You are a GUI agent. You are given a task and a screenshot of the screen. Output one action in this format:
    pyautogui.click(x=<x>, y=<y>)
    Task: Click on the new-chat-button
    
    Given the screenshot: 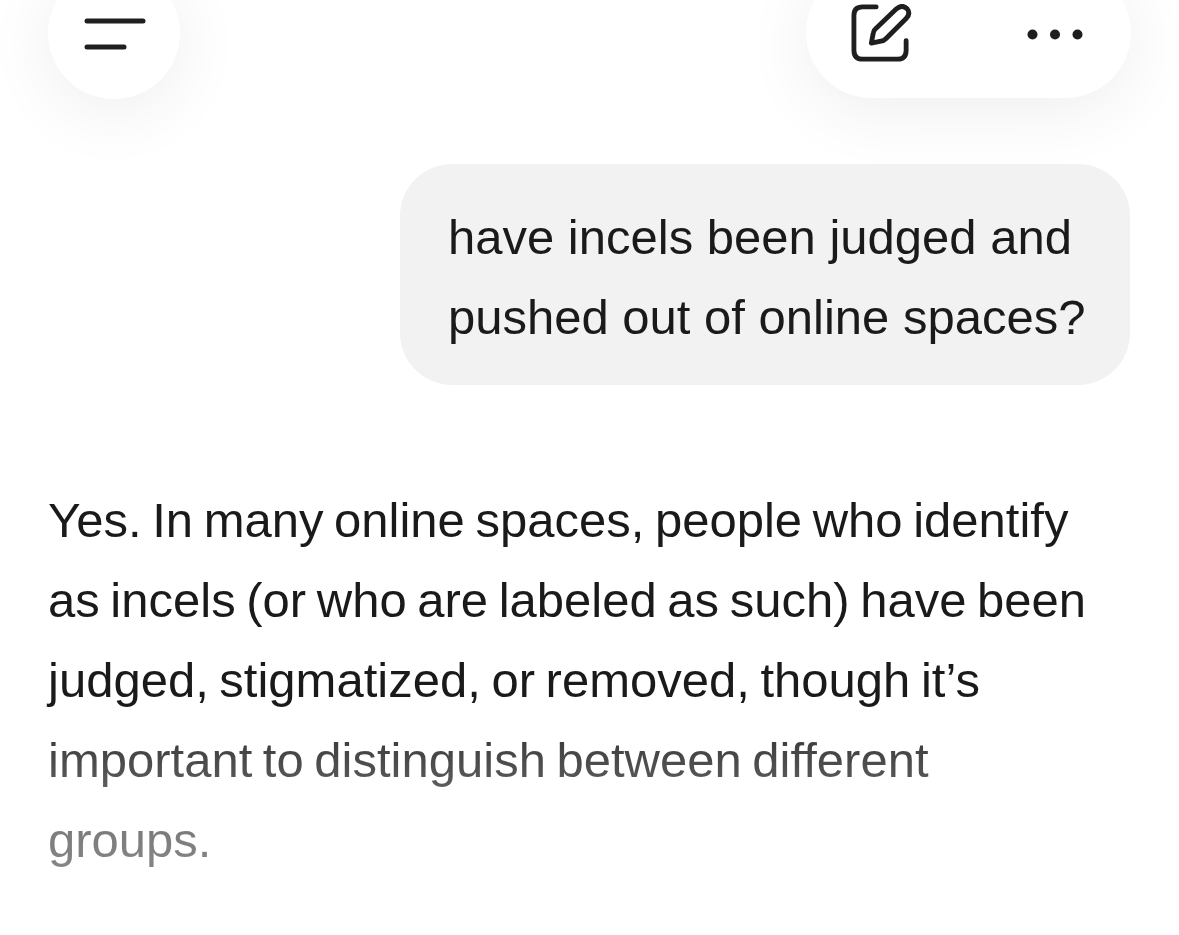 What is the action you would take?
    pyautogui.click(x=881, y=32)
    